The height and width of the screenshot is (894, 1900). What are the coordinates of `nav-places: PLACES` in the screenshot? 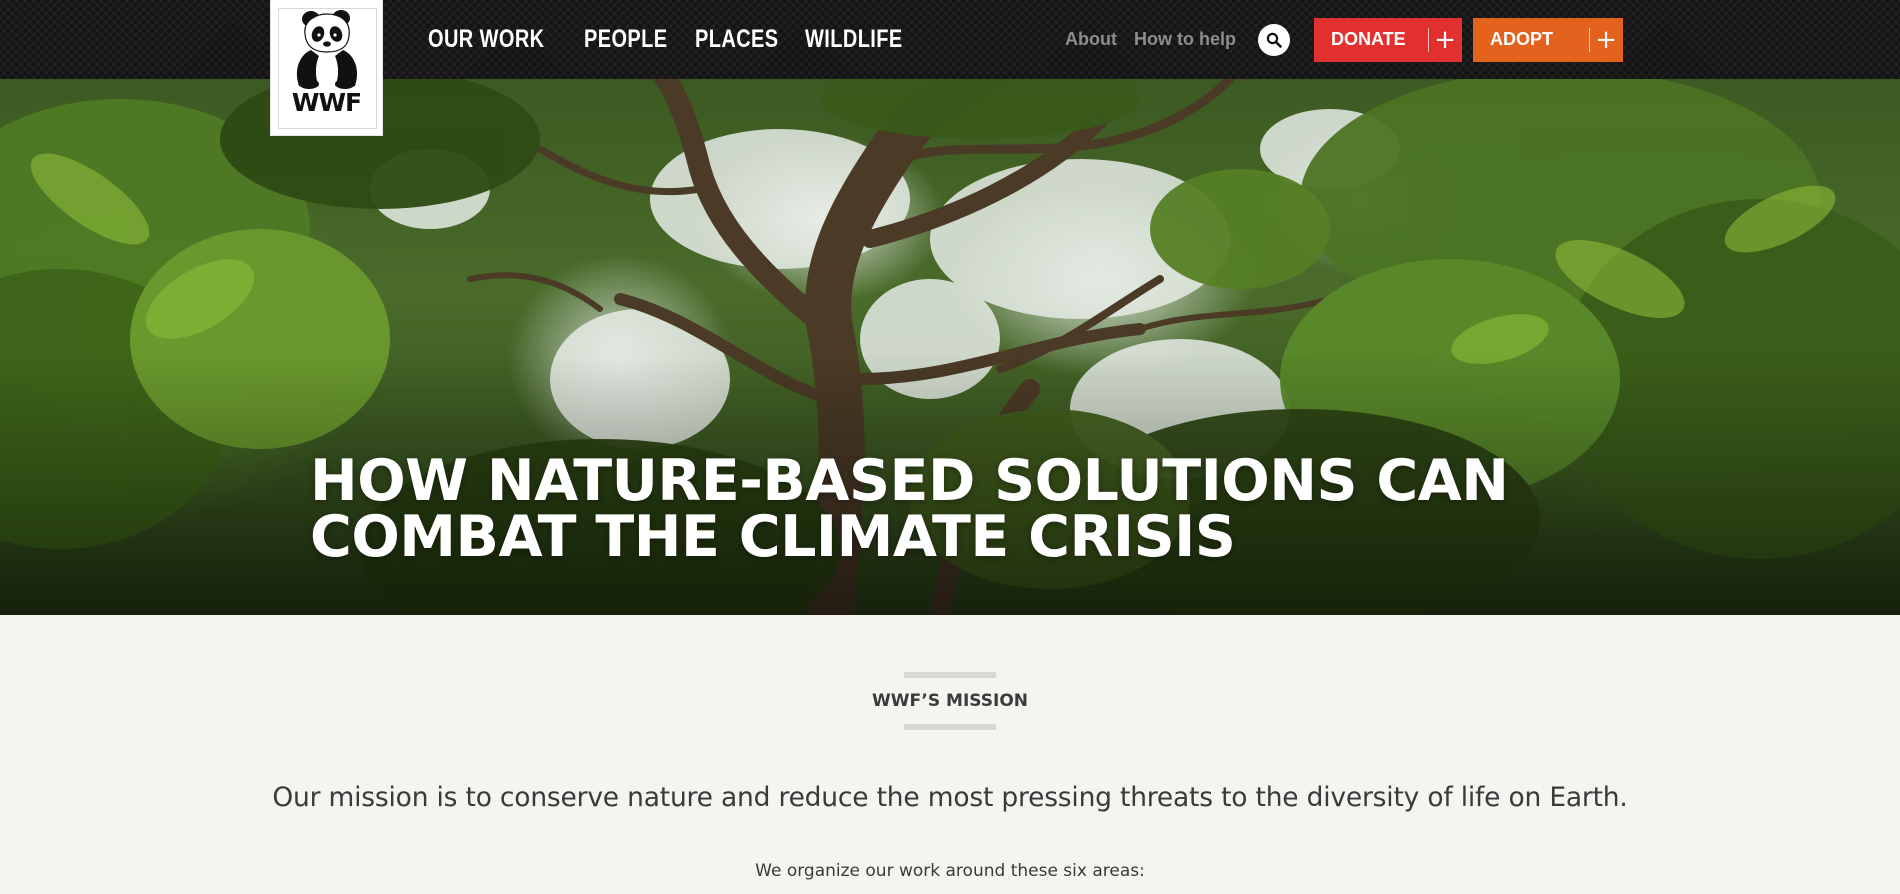 It's located at (739, 39).